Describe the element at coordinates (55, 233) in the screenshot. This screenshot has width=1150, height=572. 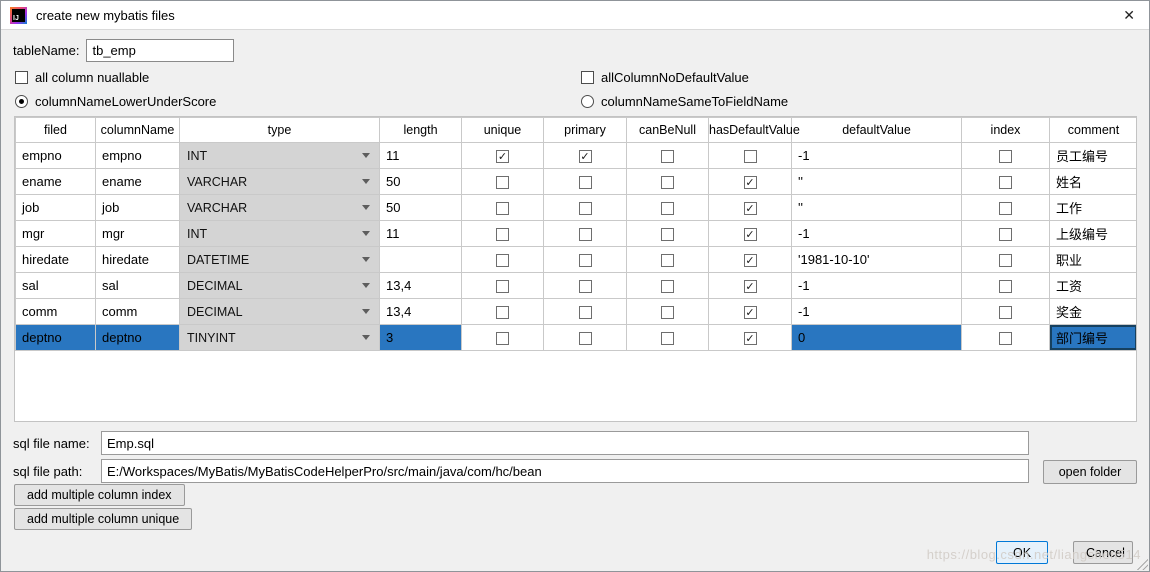
I see `filed-cell: mgr` at that location.